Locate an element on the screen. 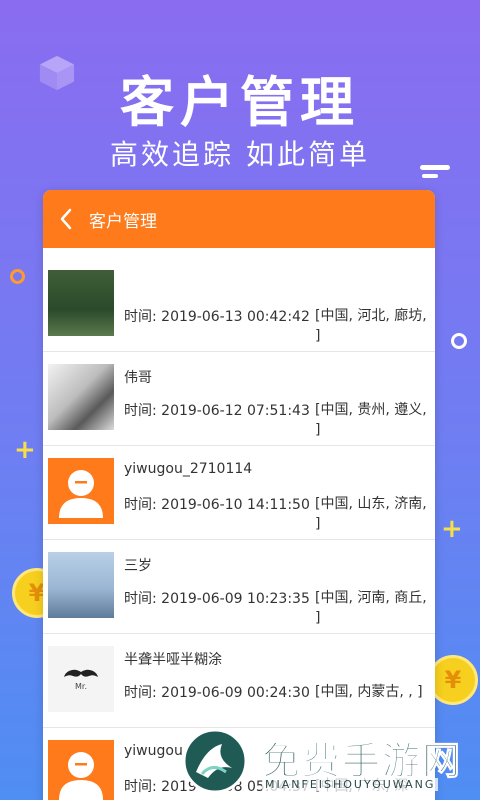  visitor-location: [中国, 内蒙古, , ] is located at coordinates (369, 692).